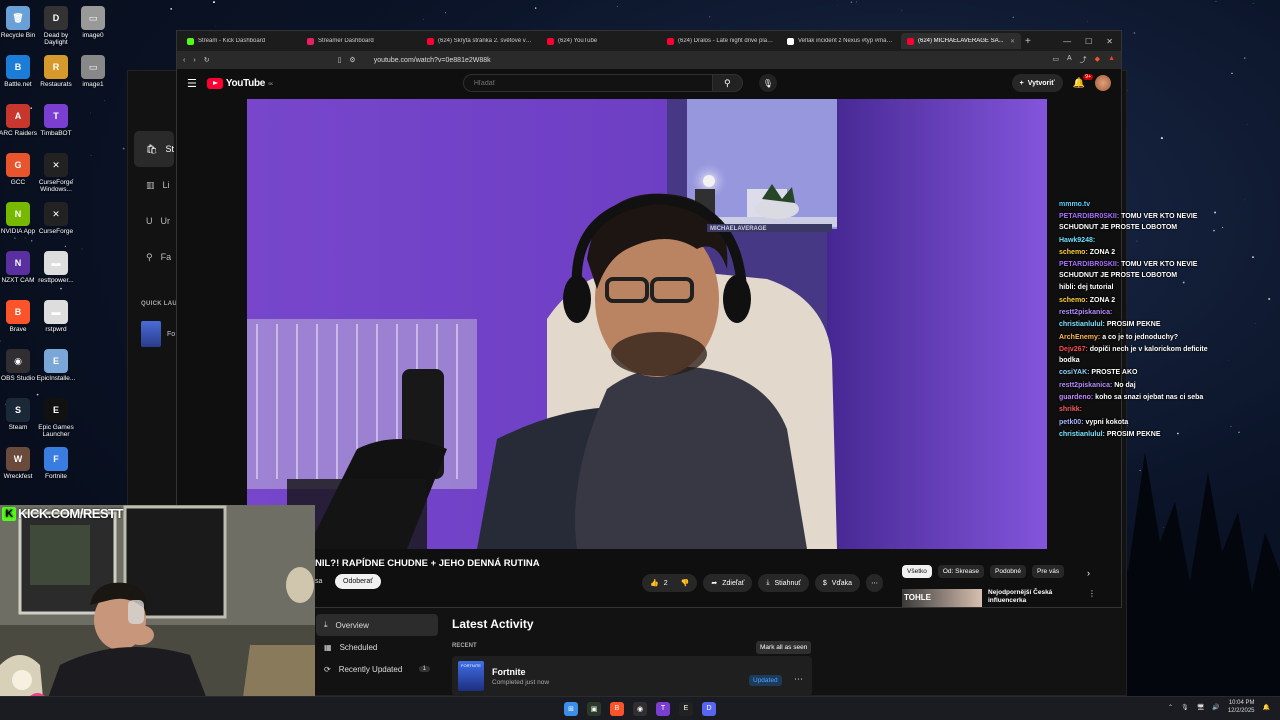  I want to click on chat-message: cosiYAK: PROSTE AKO, so click(1144, 373).